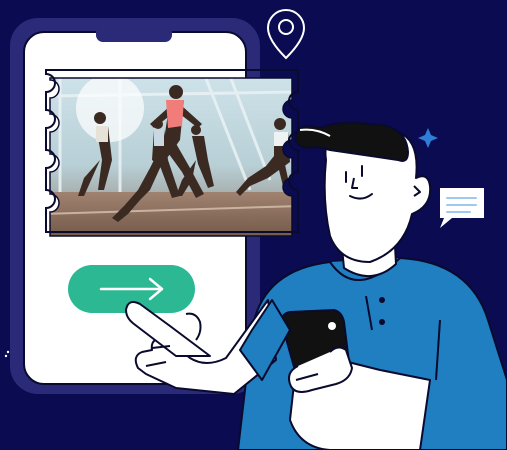 The width and height of the screenshot is (507, 450). What do you see at coordinates (428, 138) in the screenshot?
I see `sparkle-icon` at bounding box center [428, 138].